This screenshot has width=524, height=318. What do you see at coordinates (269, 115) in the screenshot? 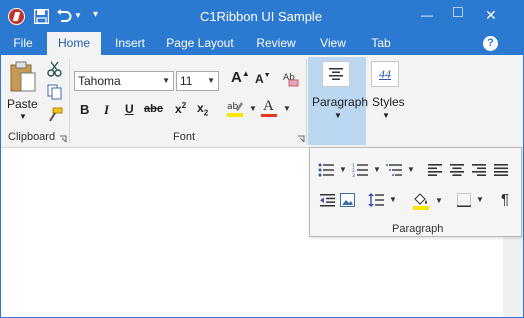
I see `font-color-swatch` at bounding box center [269, 115].